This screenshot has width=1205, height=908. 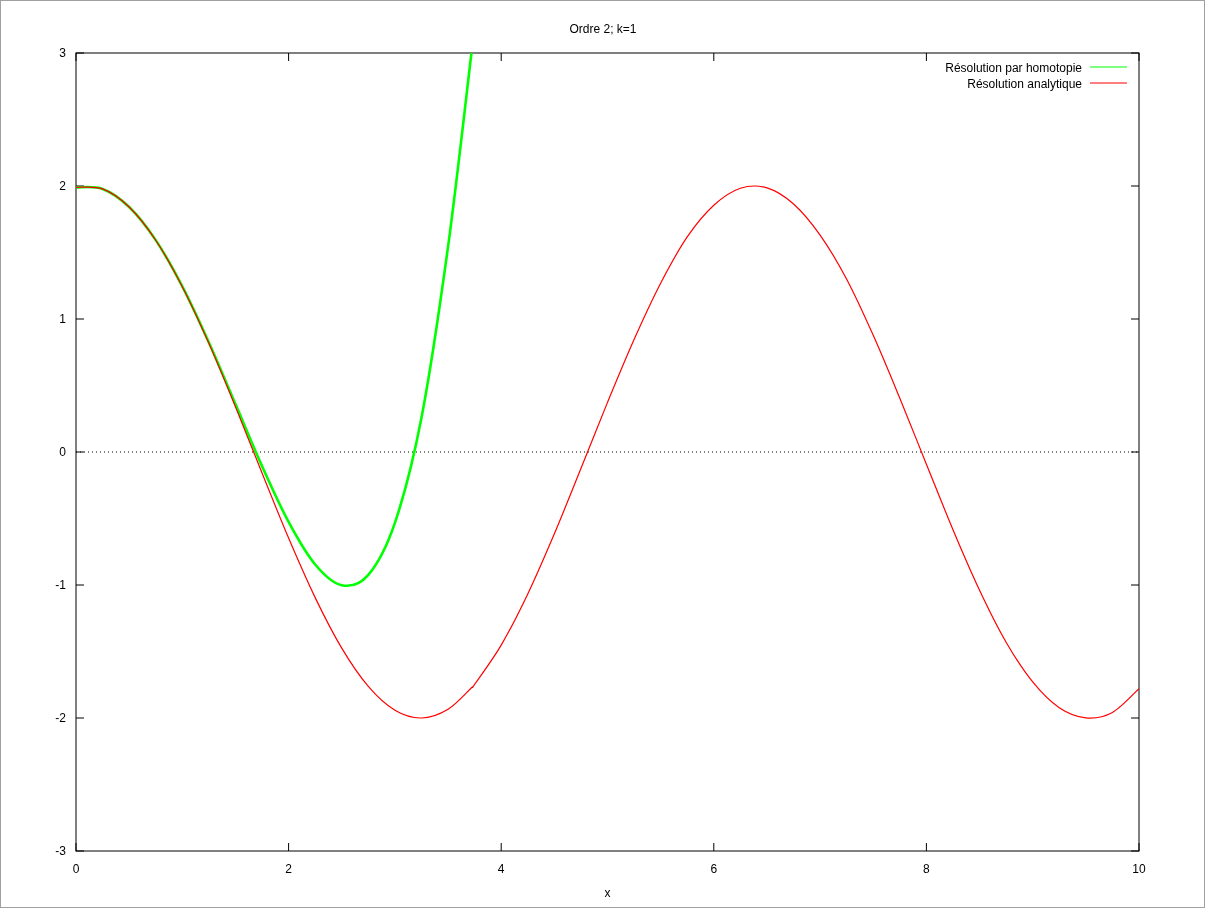 I want to click on y-tick-label: -1, so click(x=60, y=585).